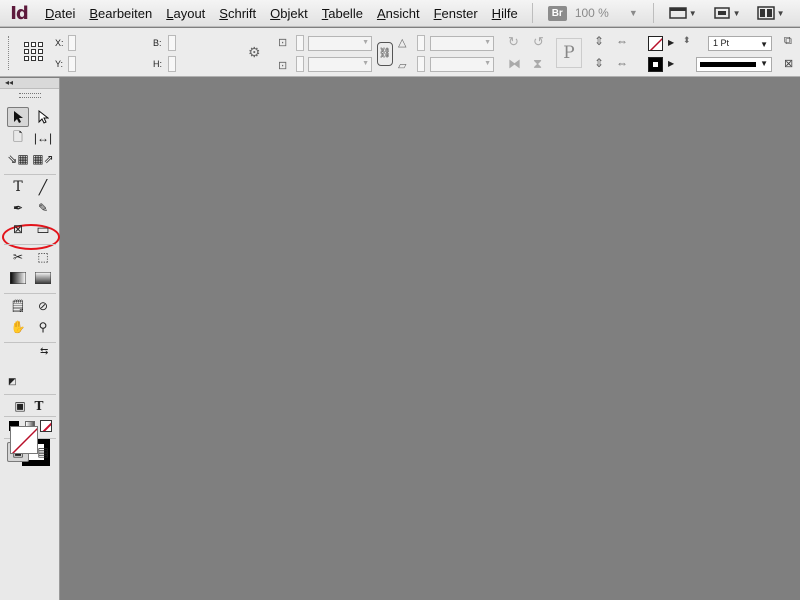 The image size is (800, 600). I want to click on stroke-type-preview, so click(728, 64).